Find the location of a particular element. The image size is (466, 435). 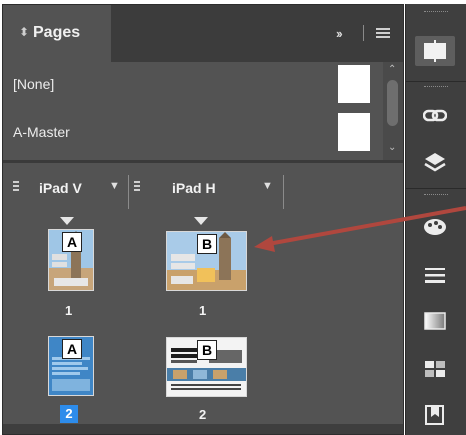

panel-dock is located at coordinates (435, 219).